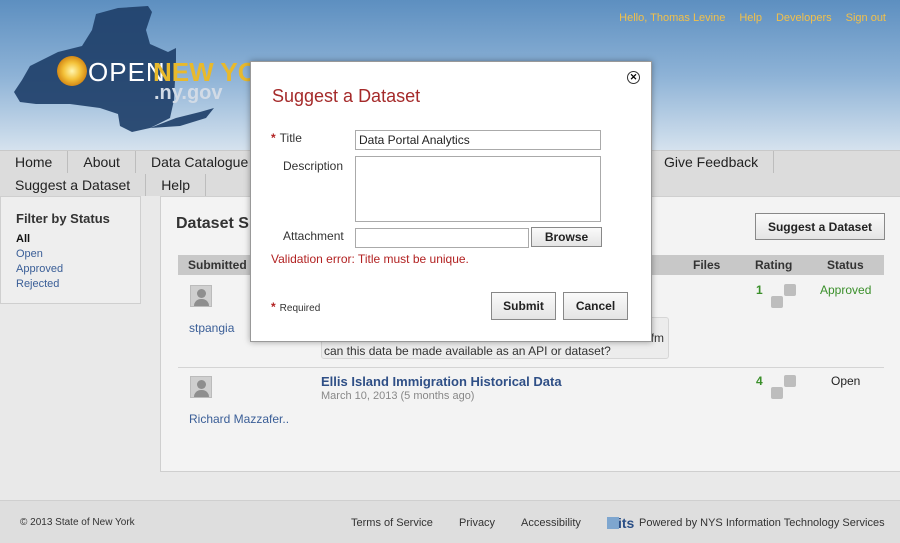  Describe the element at coordinates (478, 140) in the screenshot. I see `title-input` at that location.